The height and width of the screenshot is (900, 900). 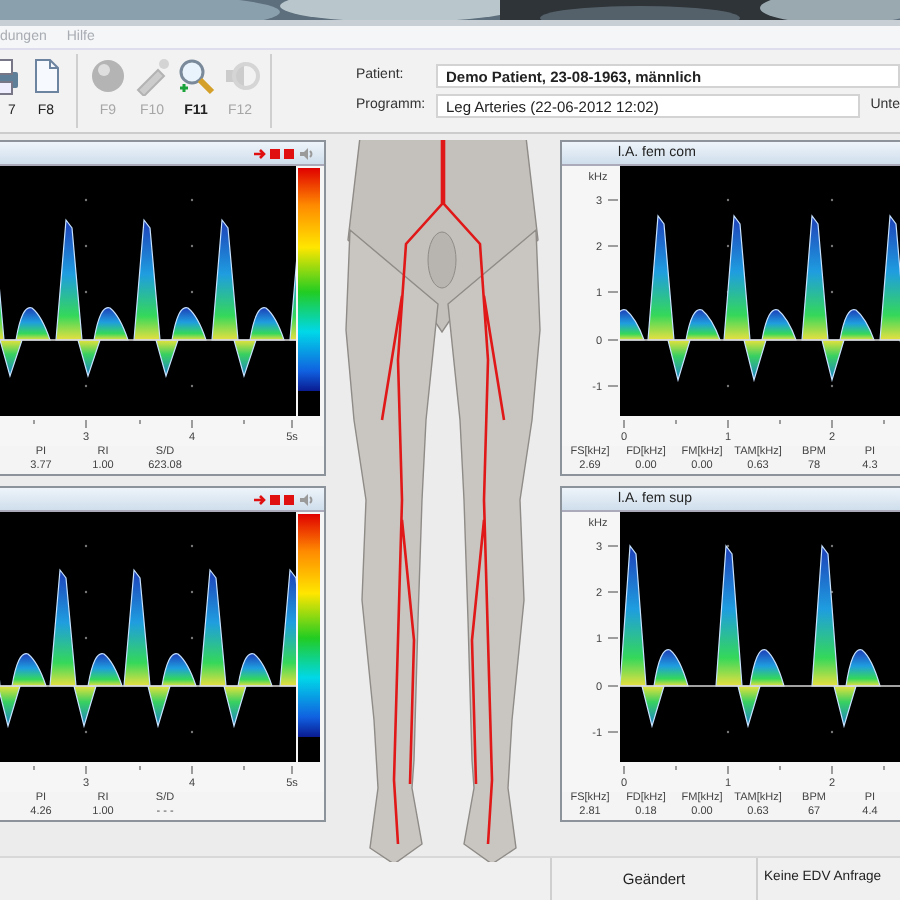 What do you see at coordinates (152, 76) in the screenshot?
I see `probe-icon` at bounding box center [152, 76].